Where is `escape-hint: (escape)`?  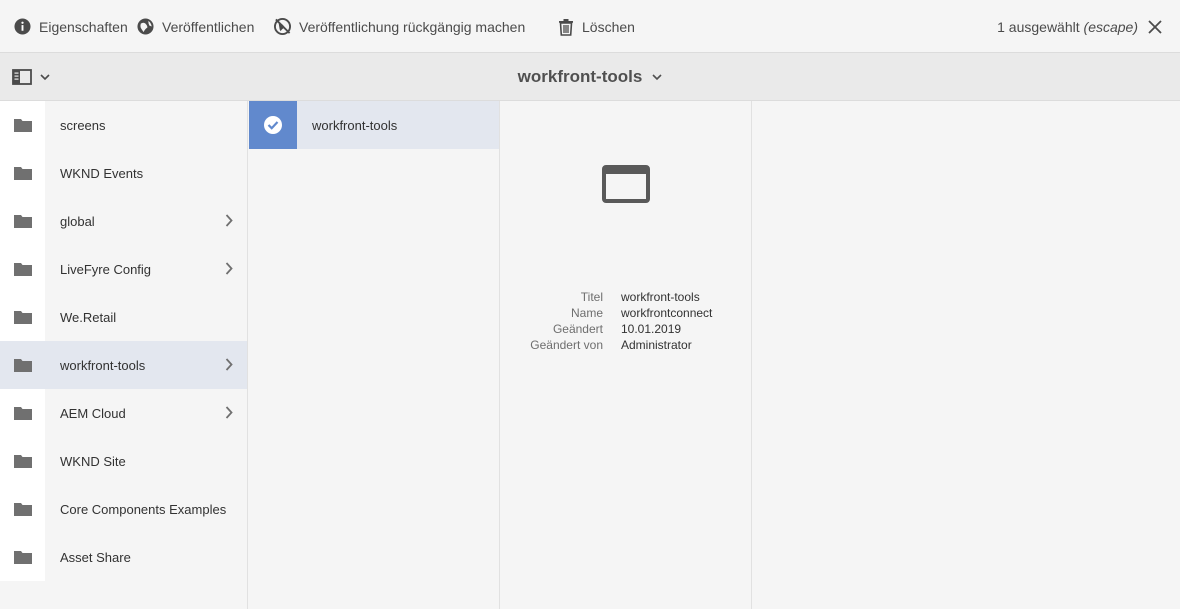 escape-hint: (escape) is located at coordinates (1110, 26).